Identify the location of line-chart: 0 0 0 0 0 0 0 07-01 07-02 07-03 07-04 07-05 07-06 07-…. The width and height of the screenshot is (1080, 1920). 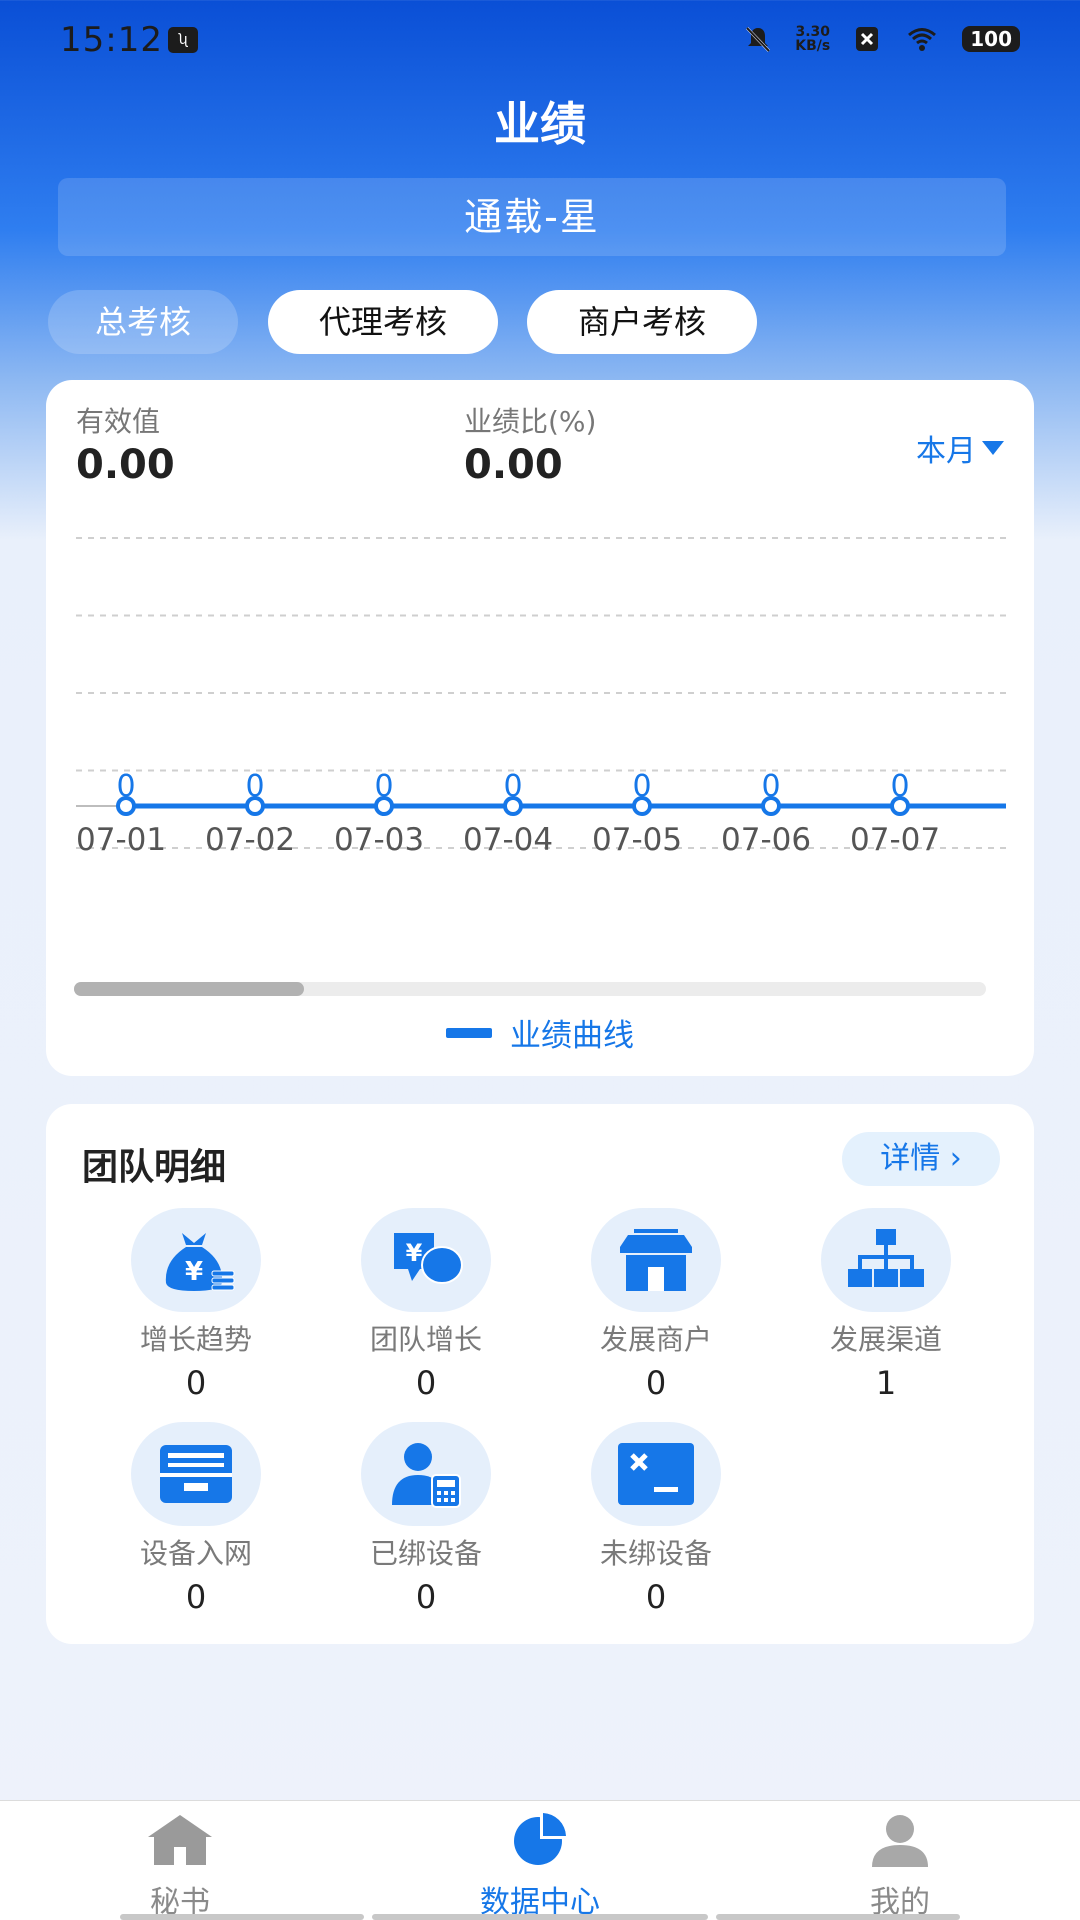
(541, 697).